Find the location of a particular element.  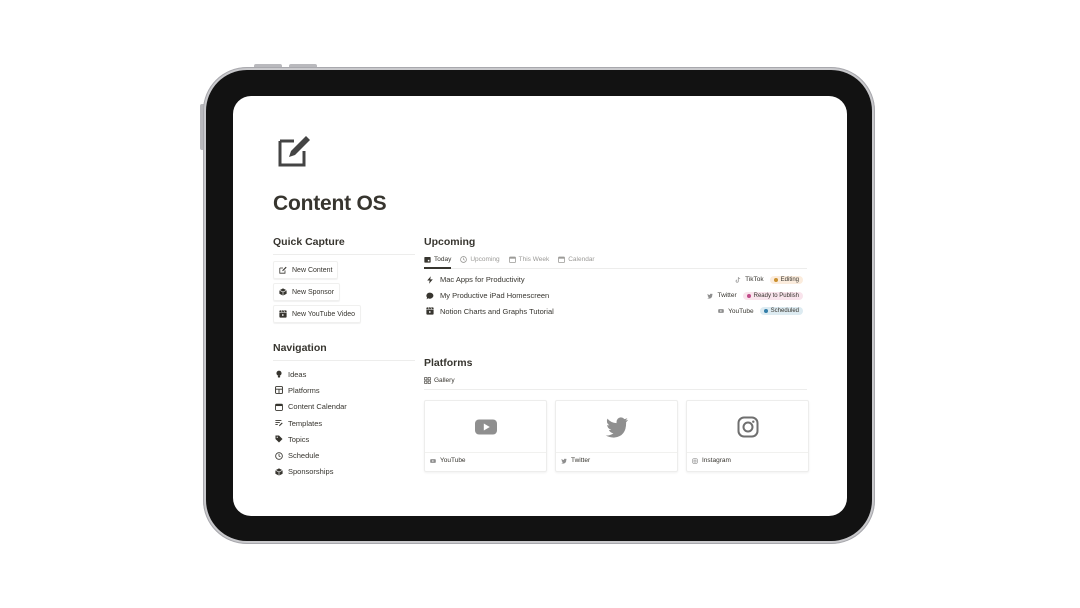

status-label: Scheduled is located at coordinates (784, 311).